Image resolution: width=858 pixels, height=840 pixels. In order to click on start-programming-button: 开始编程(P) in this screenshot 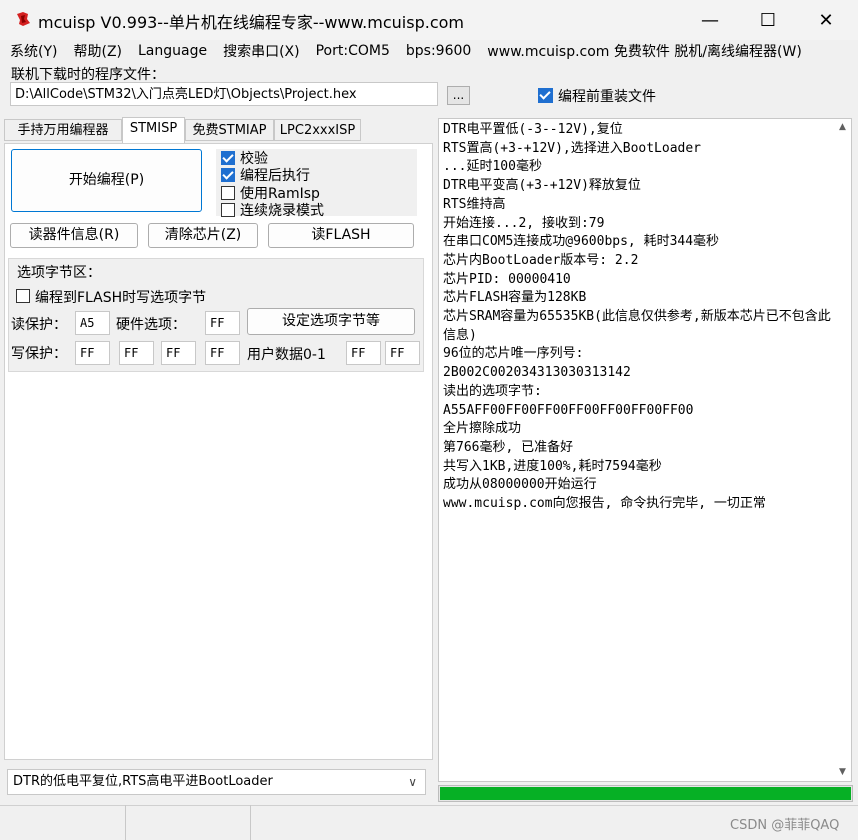, I will do `click(106, 180)`.